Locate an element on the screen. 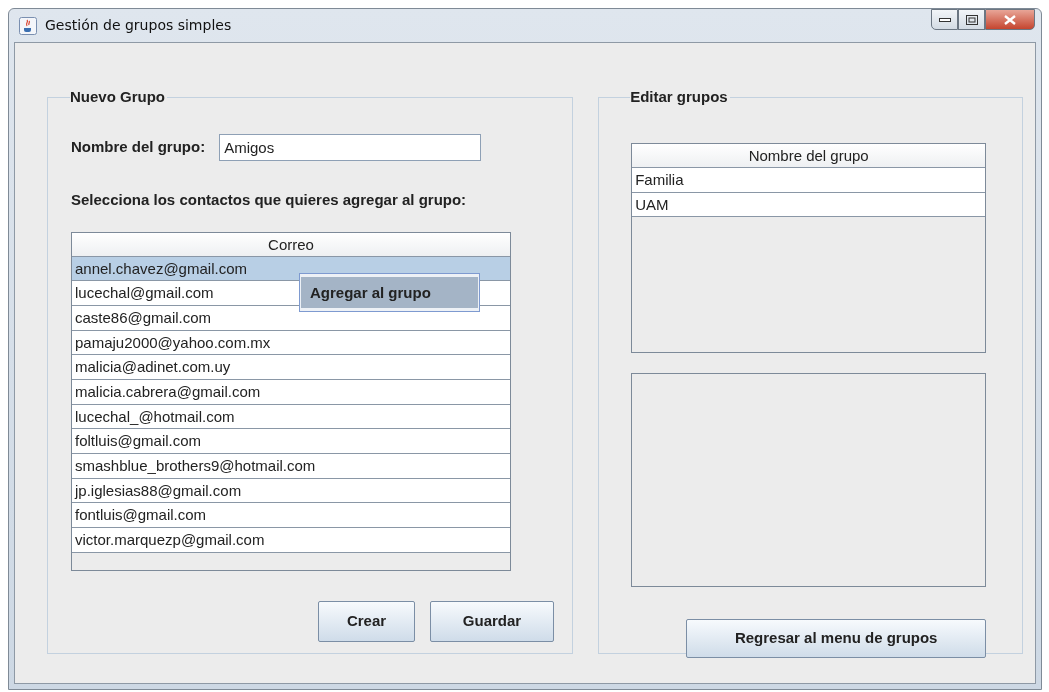 This screenshot has width=1049, height=692. save-button: Guardar is located at coordinates (492, 621).